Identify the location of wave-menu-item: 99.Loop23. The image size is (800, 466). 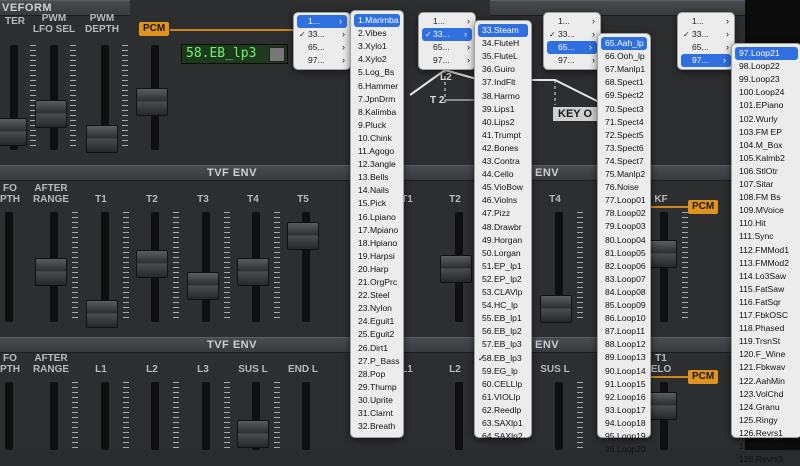
(766, 79).